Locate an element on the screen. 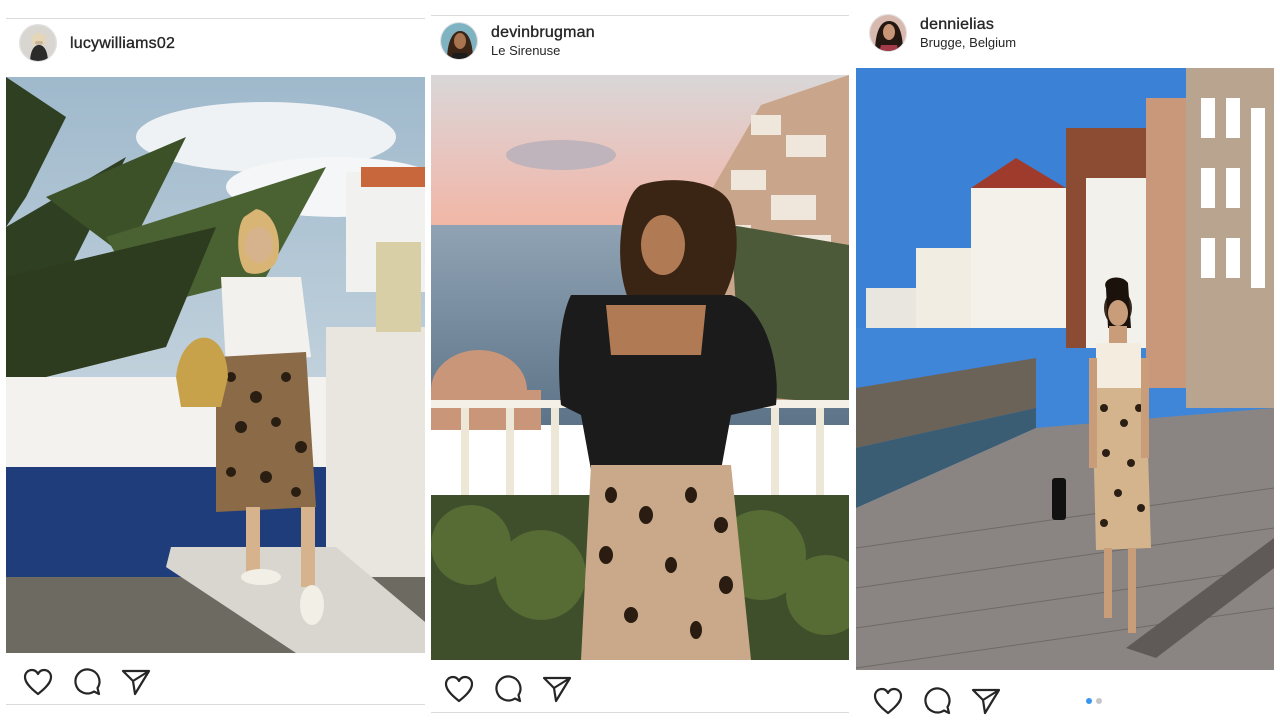  carousel-indicator is located at coordinates (1094, 701).